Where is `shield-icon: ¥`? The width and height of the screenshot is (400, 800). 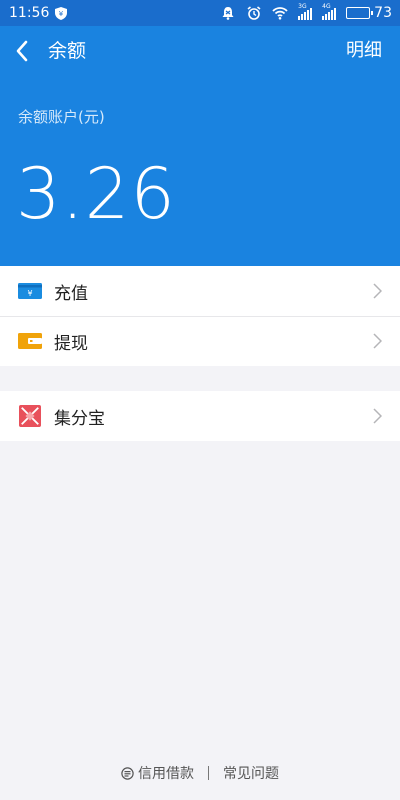 shield-icon: ¥ is located at coordinates (61, 13).